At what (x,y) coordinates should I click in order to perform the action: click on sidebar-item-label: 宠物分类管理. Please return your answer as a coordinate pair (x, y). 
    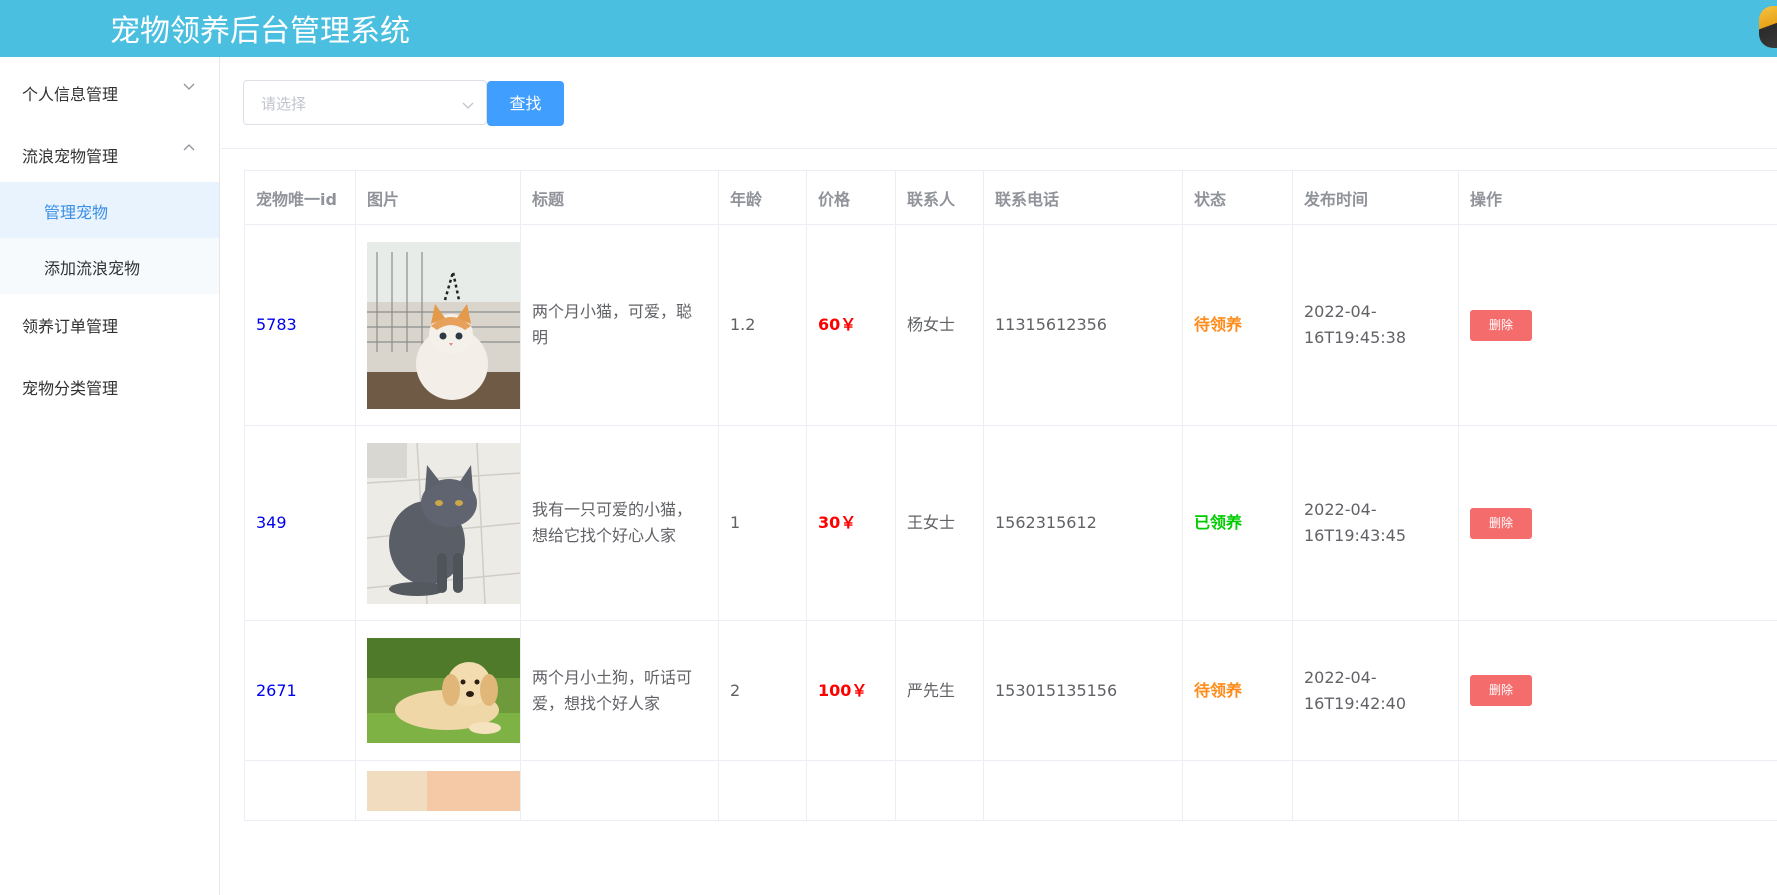
    Looking at the image, I should click on (70, 388).